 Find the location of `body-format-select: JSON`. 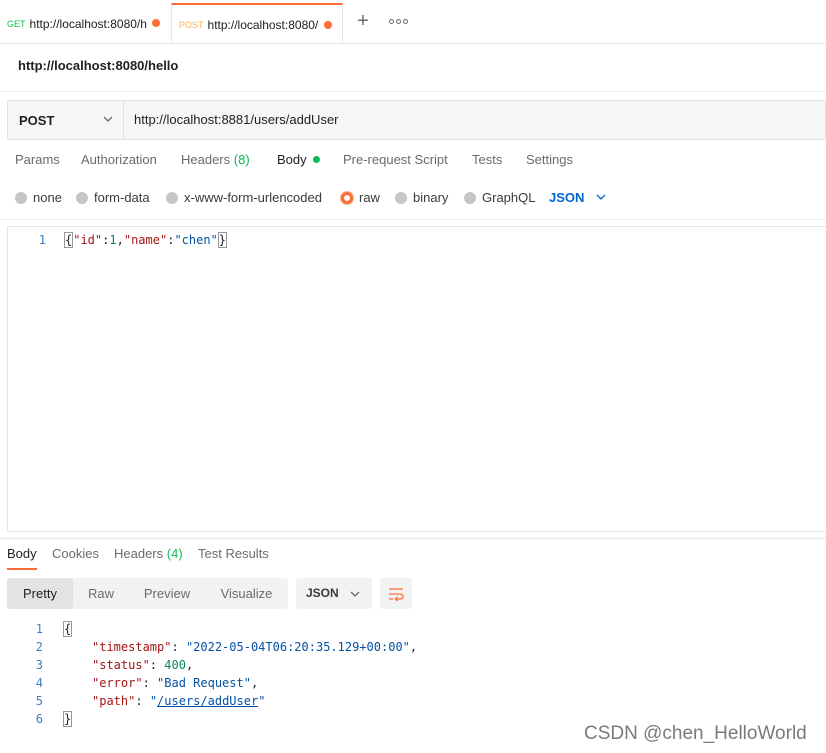

body-format-select: JSON is located at coordinates (577, 197).